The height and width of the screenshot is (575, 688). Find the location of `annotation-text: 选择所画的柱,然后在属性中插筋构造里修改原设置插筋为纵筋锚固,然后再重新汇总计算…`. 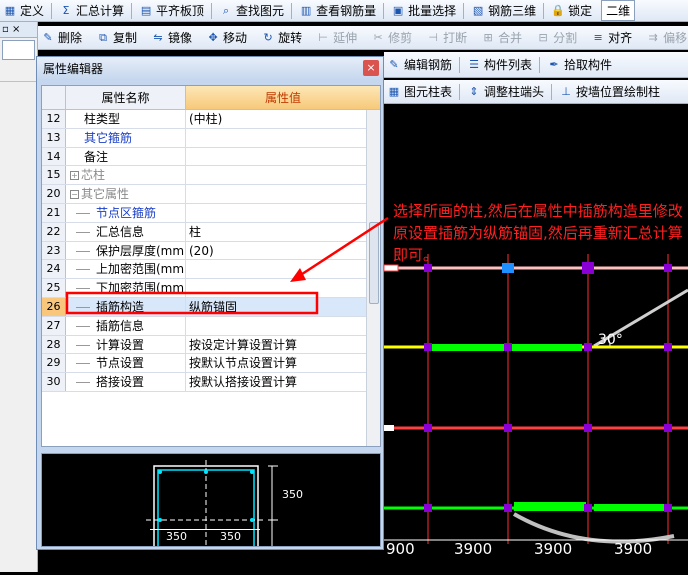

annotation-text: 选择所画的柱,然后在属性中插筋构造里修改原设置插筋为纵筋锚固,然后再重新汇总计算… is located at coordinates (538, 233).